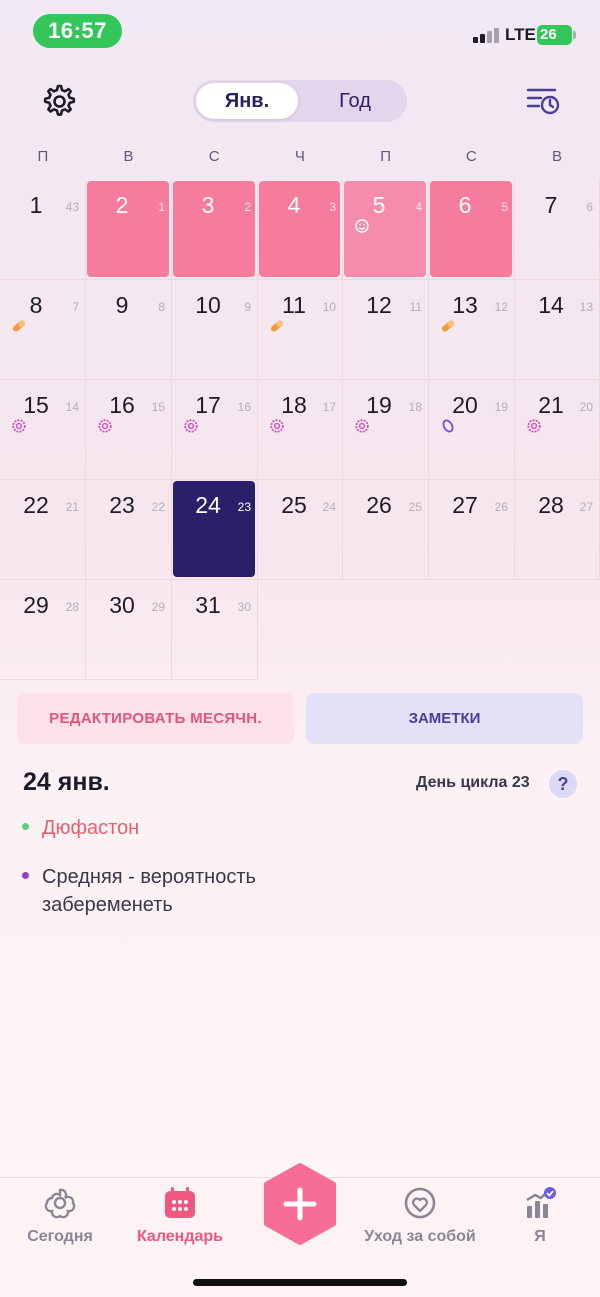 This screenshot has width=600, height=1297. Describe the element at coordinates (300, 230) in the screenshot. I see `calendar-day-4: 43` at that location.